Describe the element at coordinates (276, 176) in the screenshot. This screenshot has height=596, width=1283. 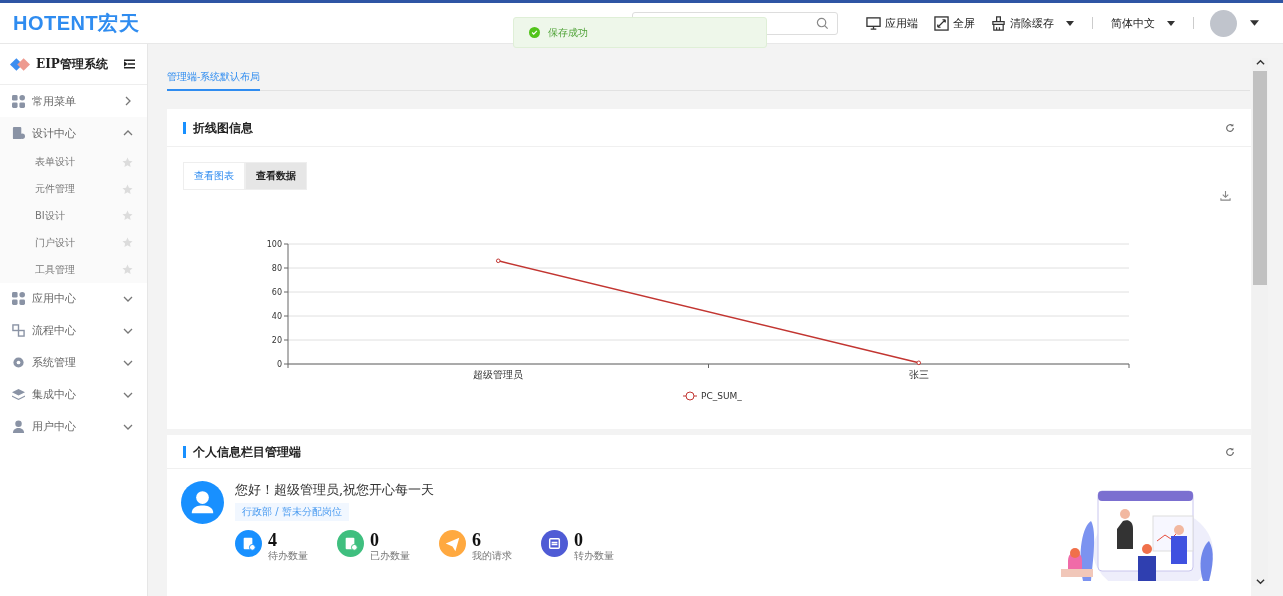
I see `view-tab: 查看数据` at that location.